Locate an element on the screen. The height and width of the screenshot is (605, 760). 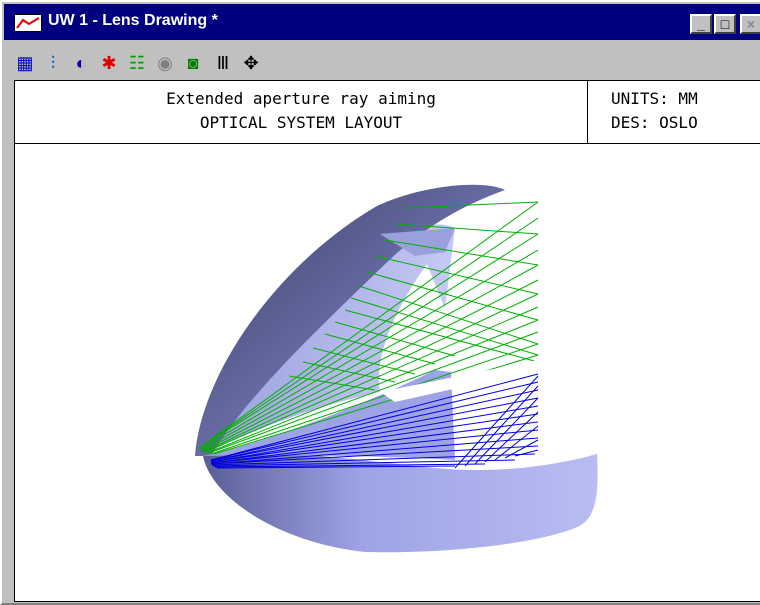
toolbar: ▦ ⫶ ◐ ✱ ☷ ◉ ◙ Ⅲ ✥ is located at coordinates (382, 61).